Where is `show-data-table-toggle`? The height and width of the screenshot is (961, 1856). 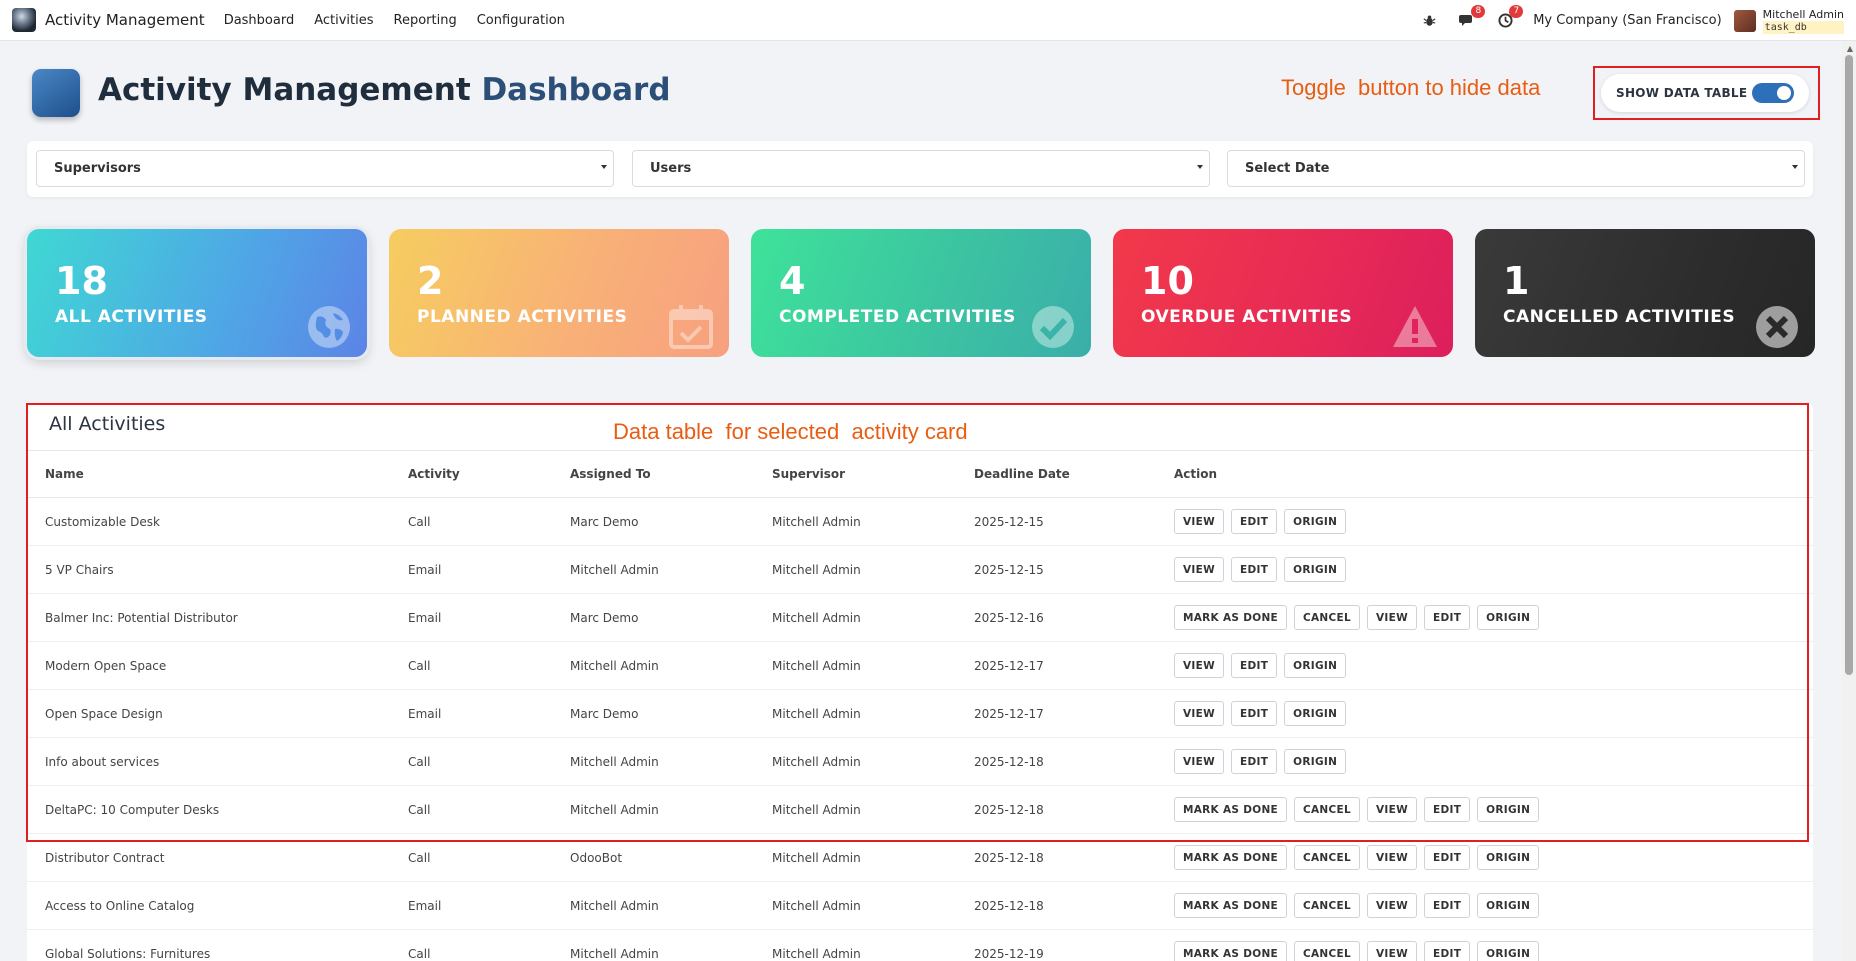 show-data-table-toggle is located at coordinates (1773, 93).